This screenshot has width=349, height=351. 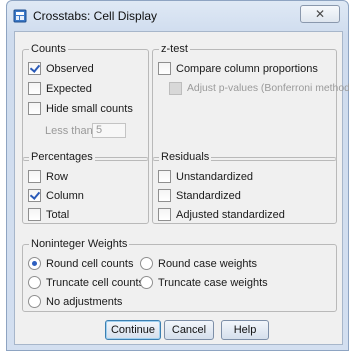 I want to click on spss-table-icon, so click(x=20, y=16).